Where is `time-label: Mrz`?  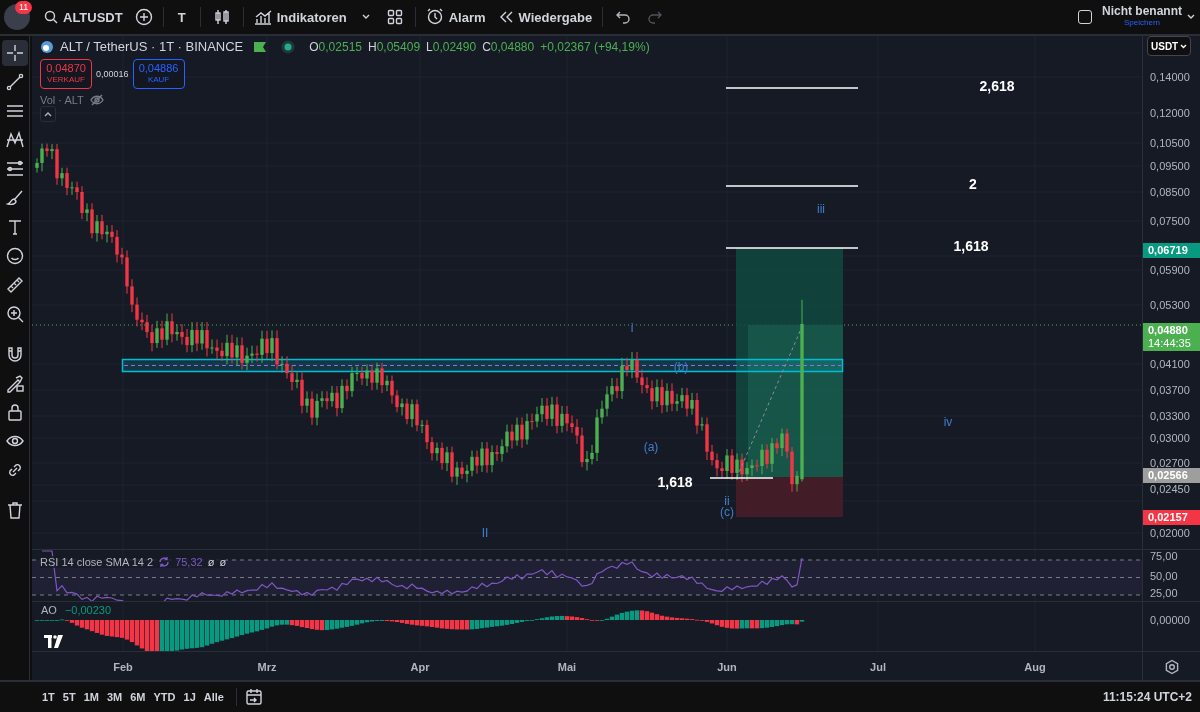 time-label: Mrz is located at coordinates (267, 667).